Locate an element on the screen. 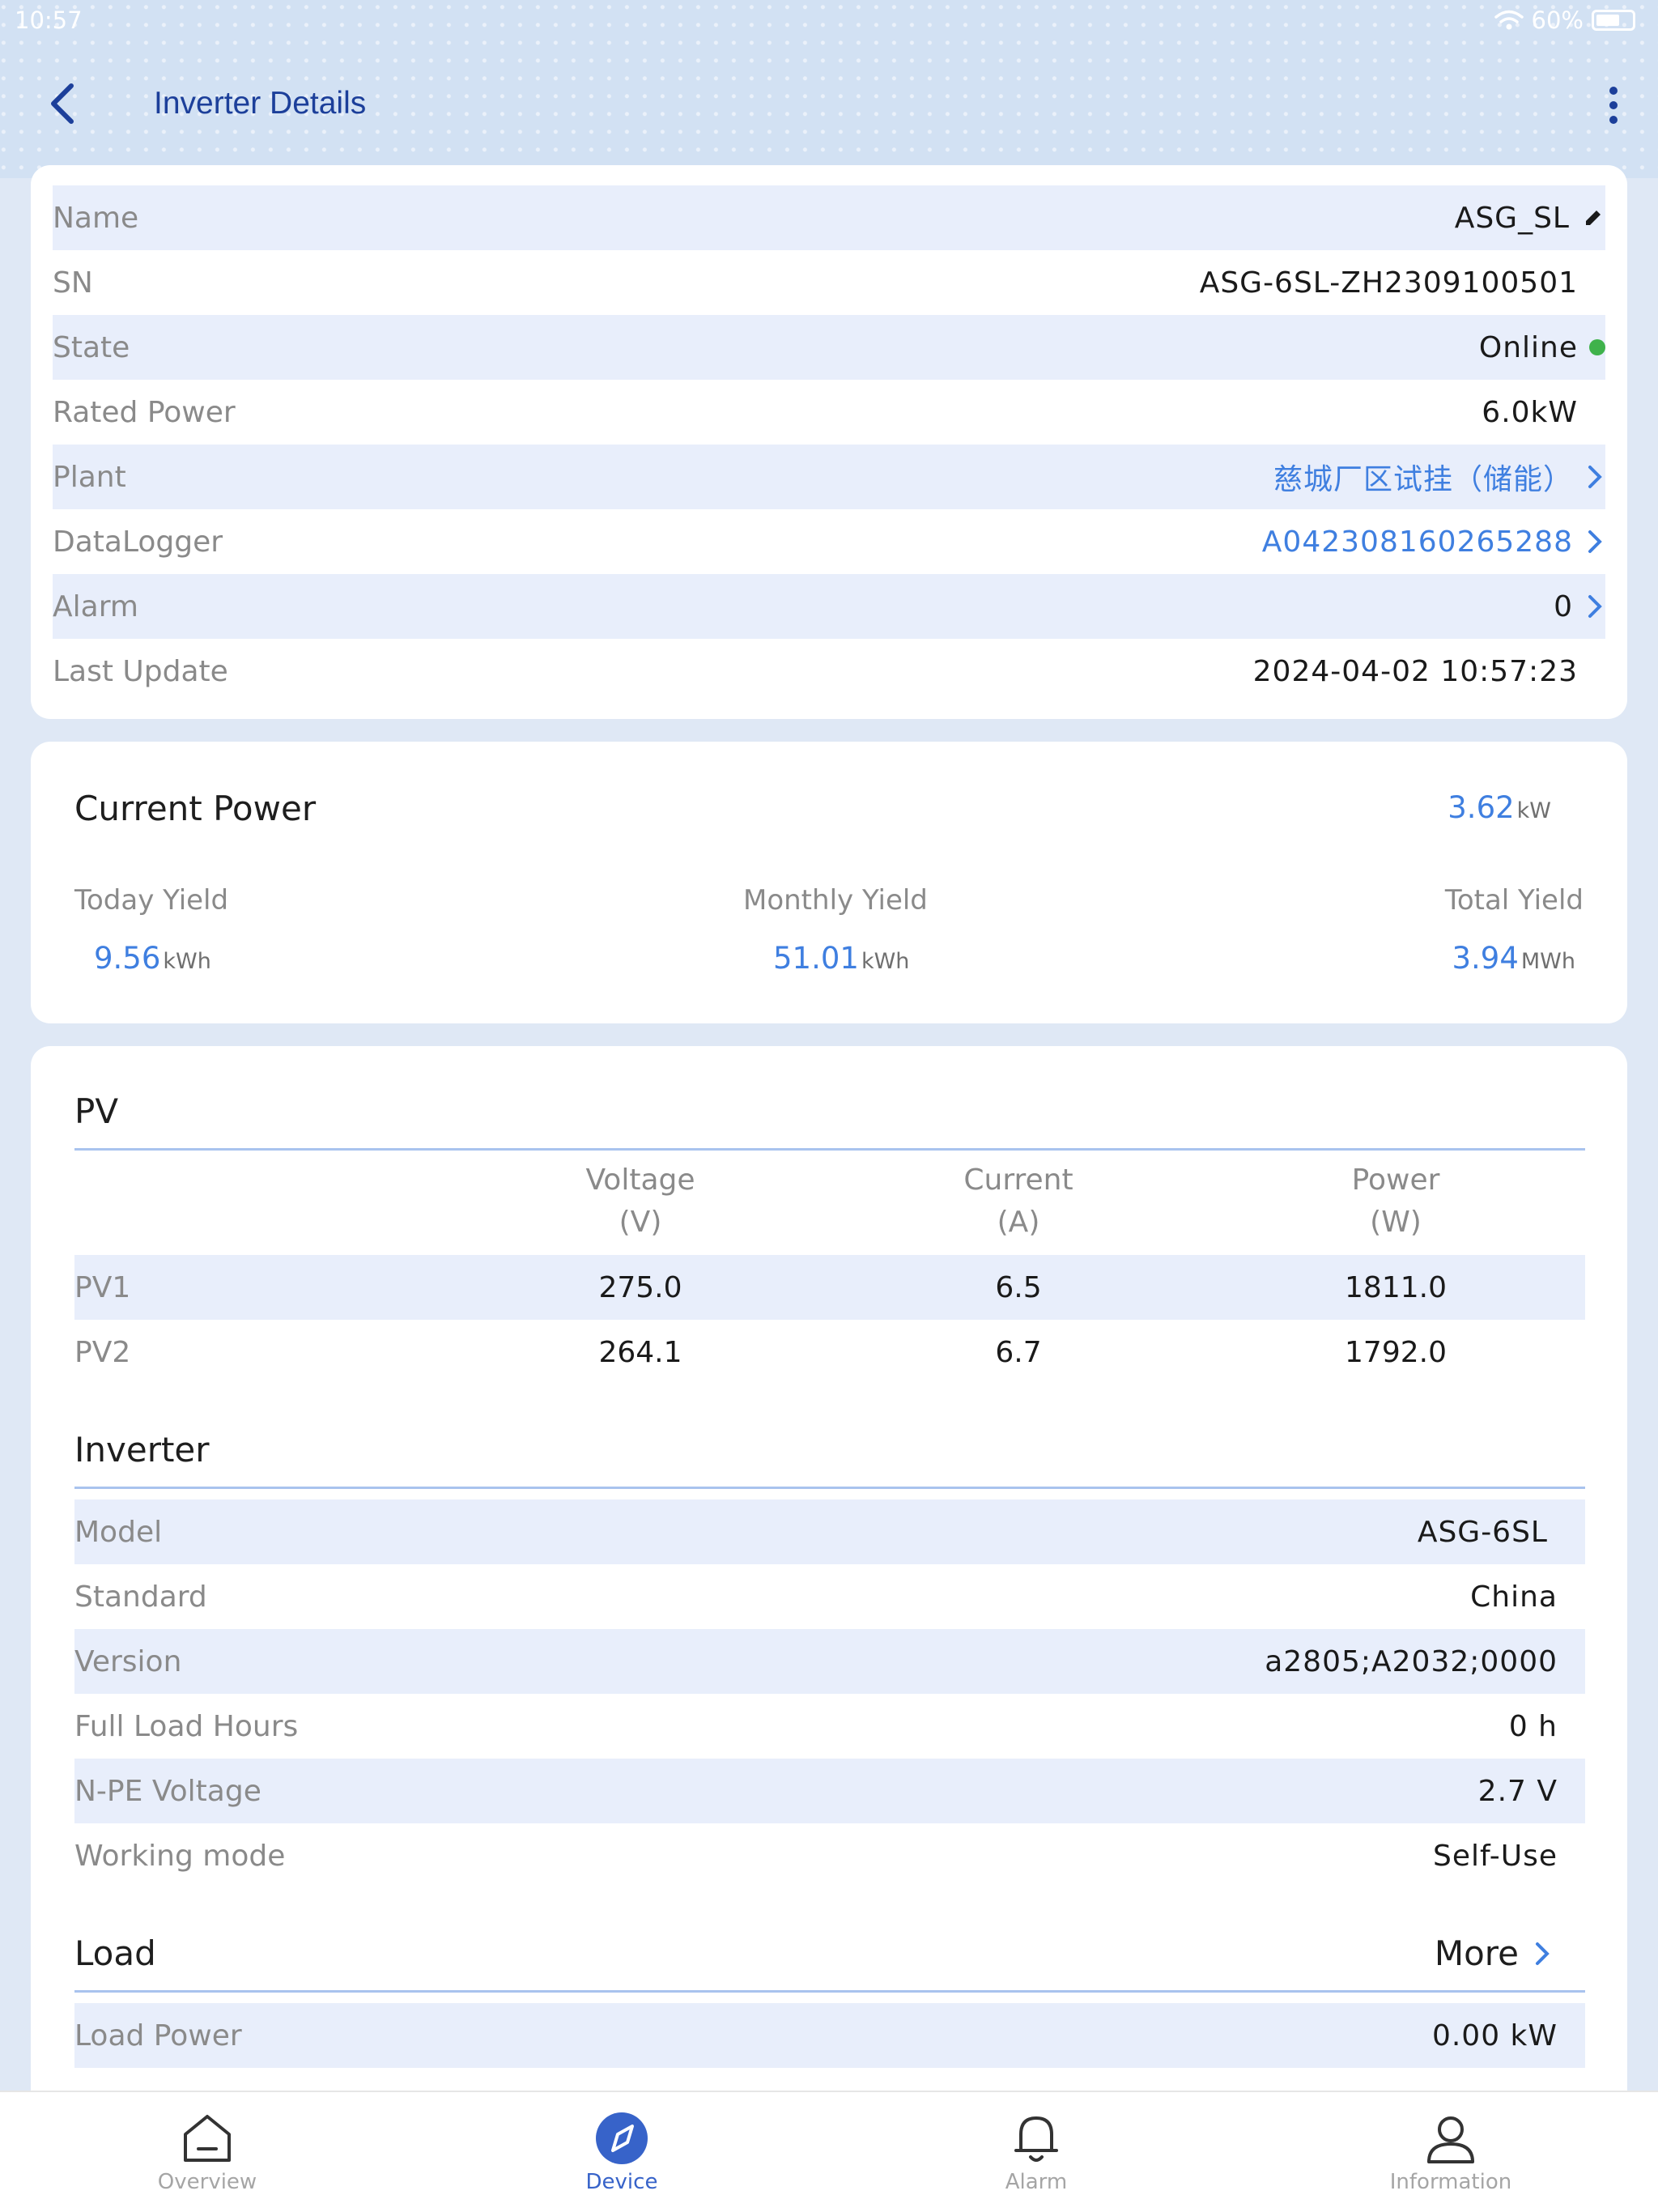 The height and width of the screenshot is (2212, 1658). working-mode-value: Self-Use is located at coordinates (1495, 1856).